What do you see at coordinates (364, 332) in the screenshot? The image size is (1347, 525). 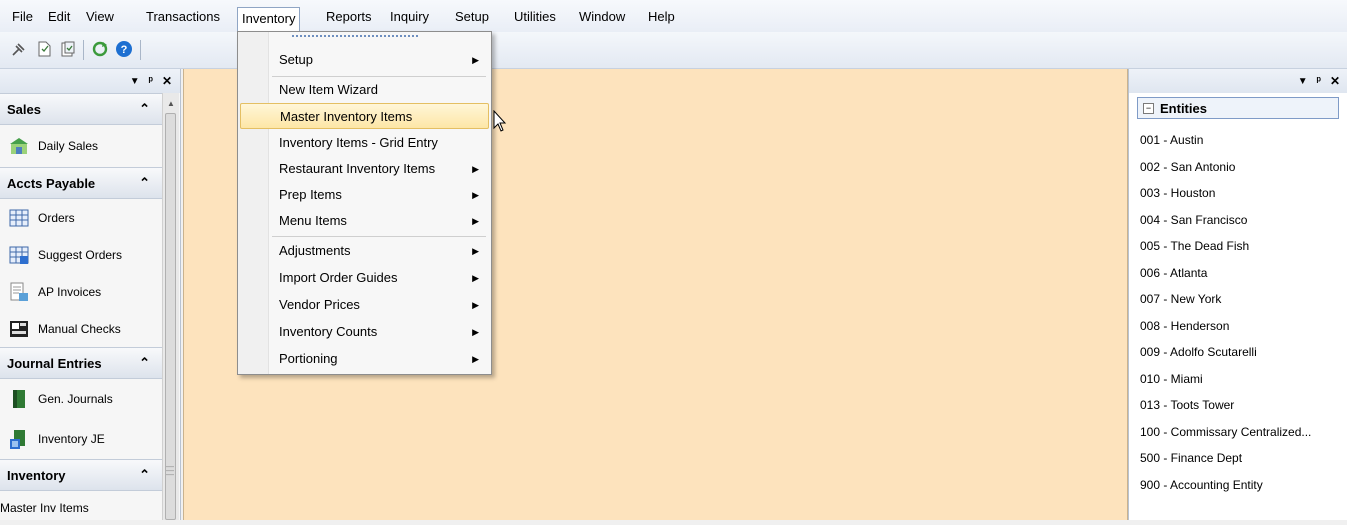 I see `menu-item-inventory-counts: Inventory Counts ▶` at bounding box center [364, 332].